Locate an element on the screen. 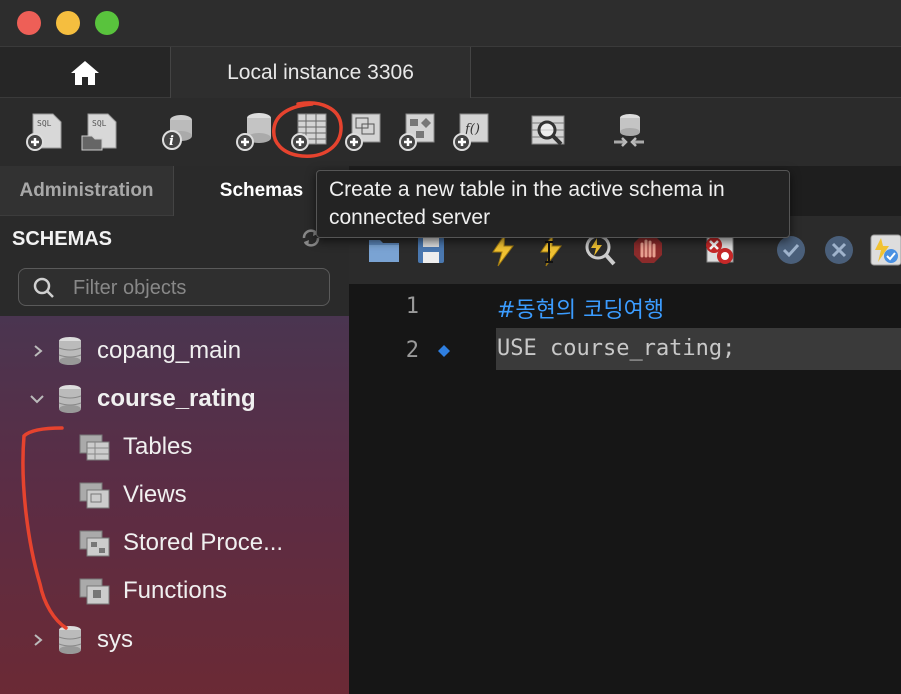  zoom-window-button is located at coordinates (107, 23).